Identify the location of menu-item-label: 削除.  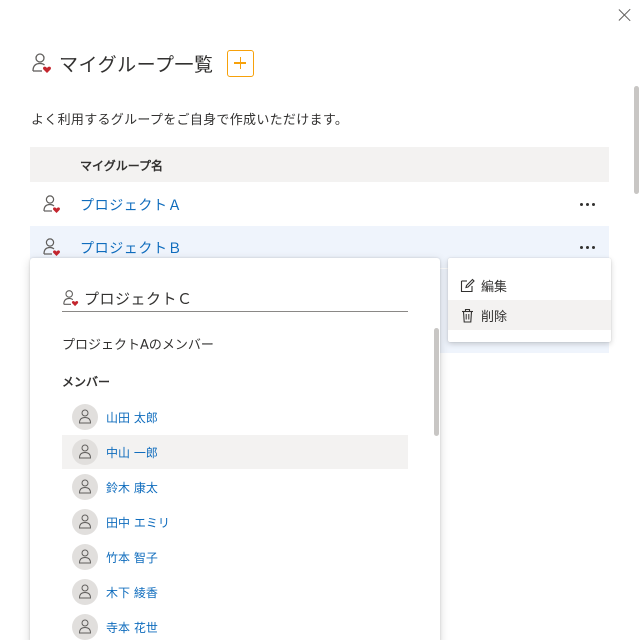
(494, 317).